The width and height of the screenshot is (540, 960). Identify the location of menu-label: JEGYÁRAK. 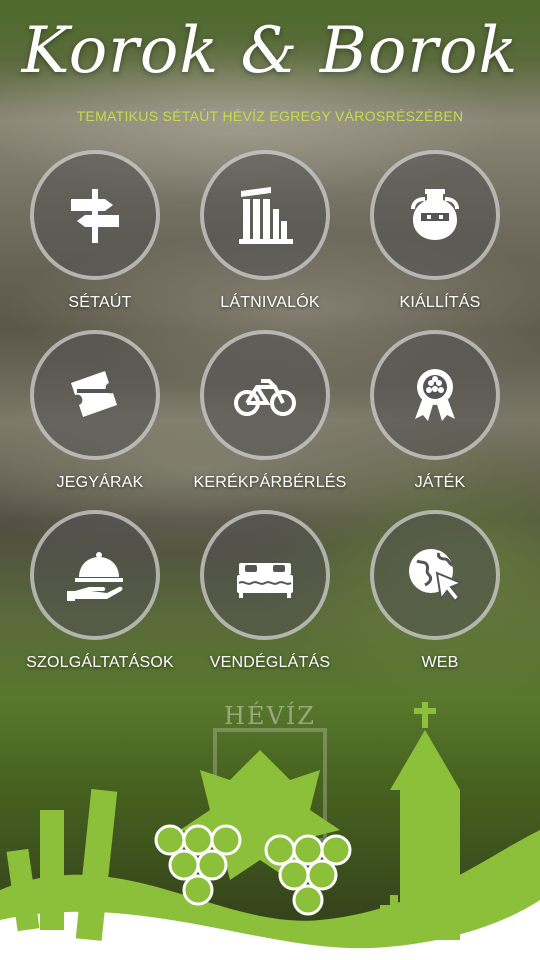
(100, 482).